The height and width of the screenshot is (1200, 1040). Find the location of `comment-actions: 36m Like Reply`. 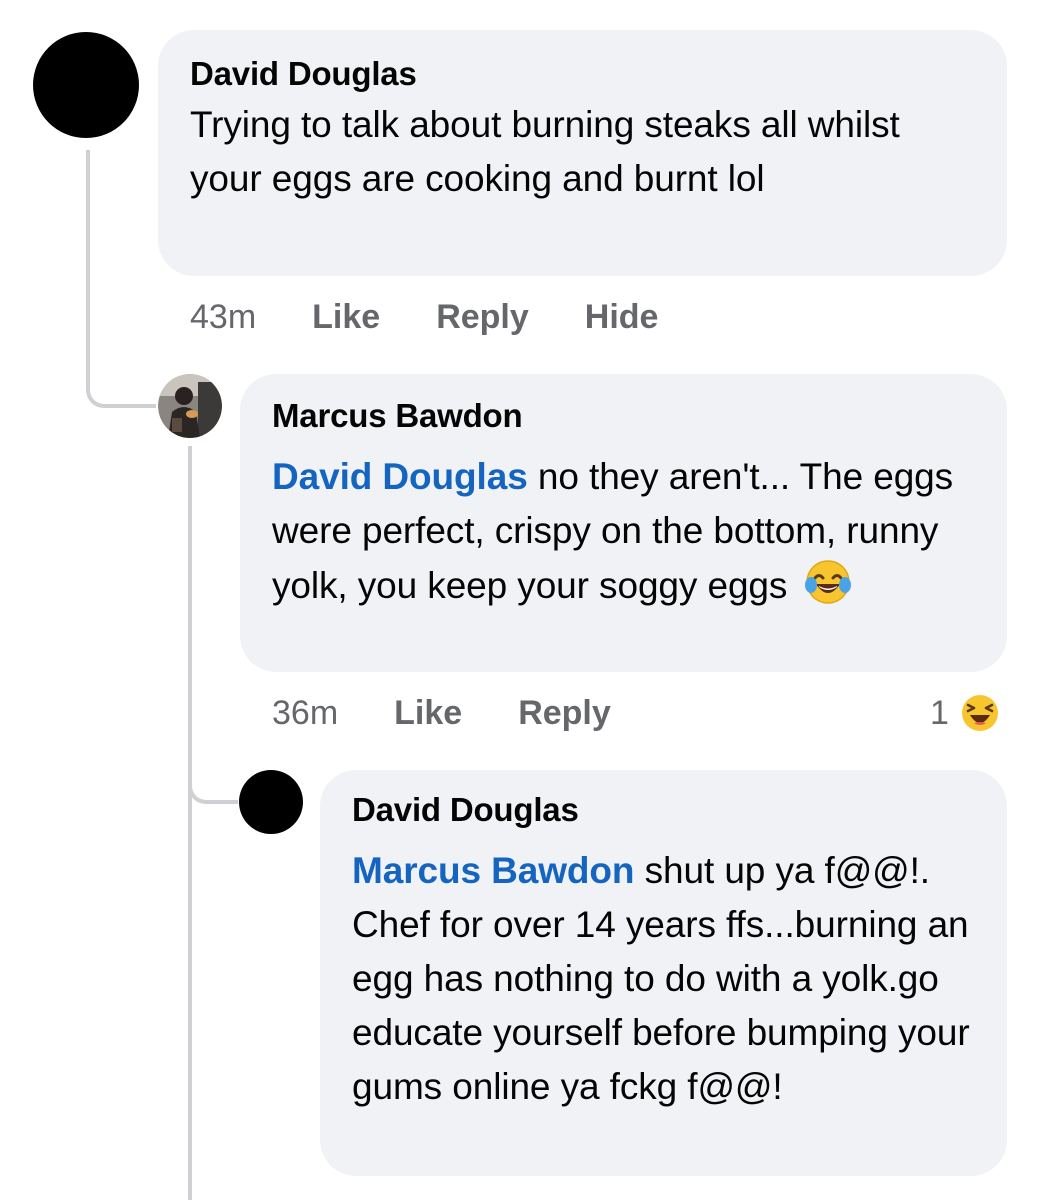

comment-actions: 36m Like Reply is located at coordinates (469, 713).